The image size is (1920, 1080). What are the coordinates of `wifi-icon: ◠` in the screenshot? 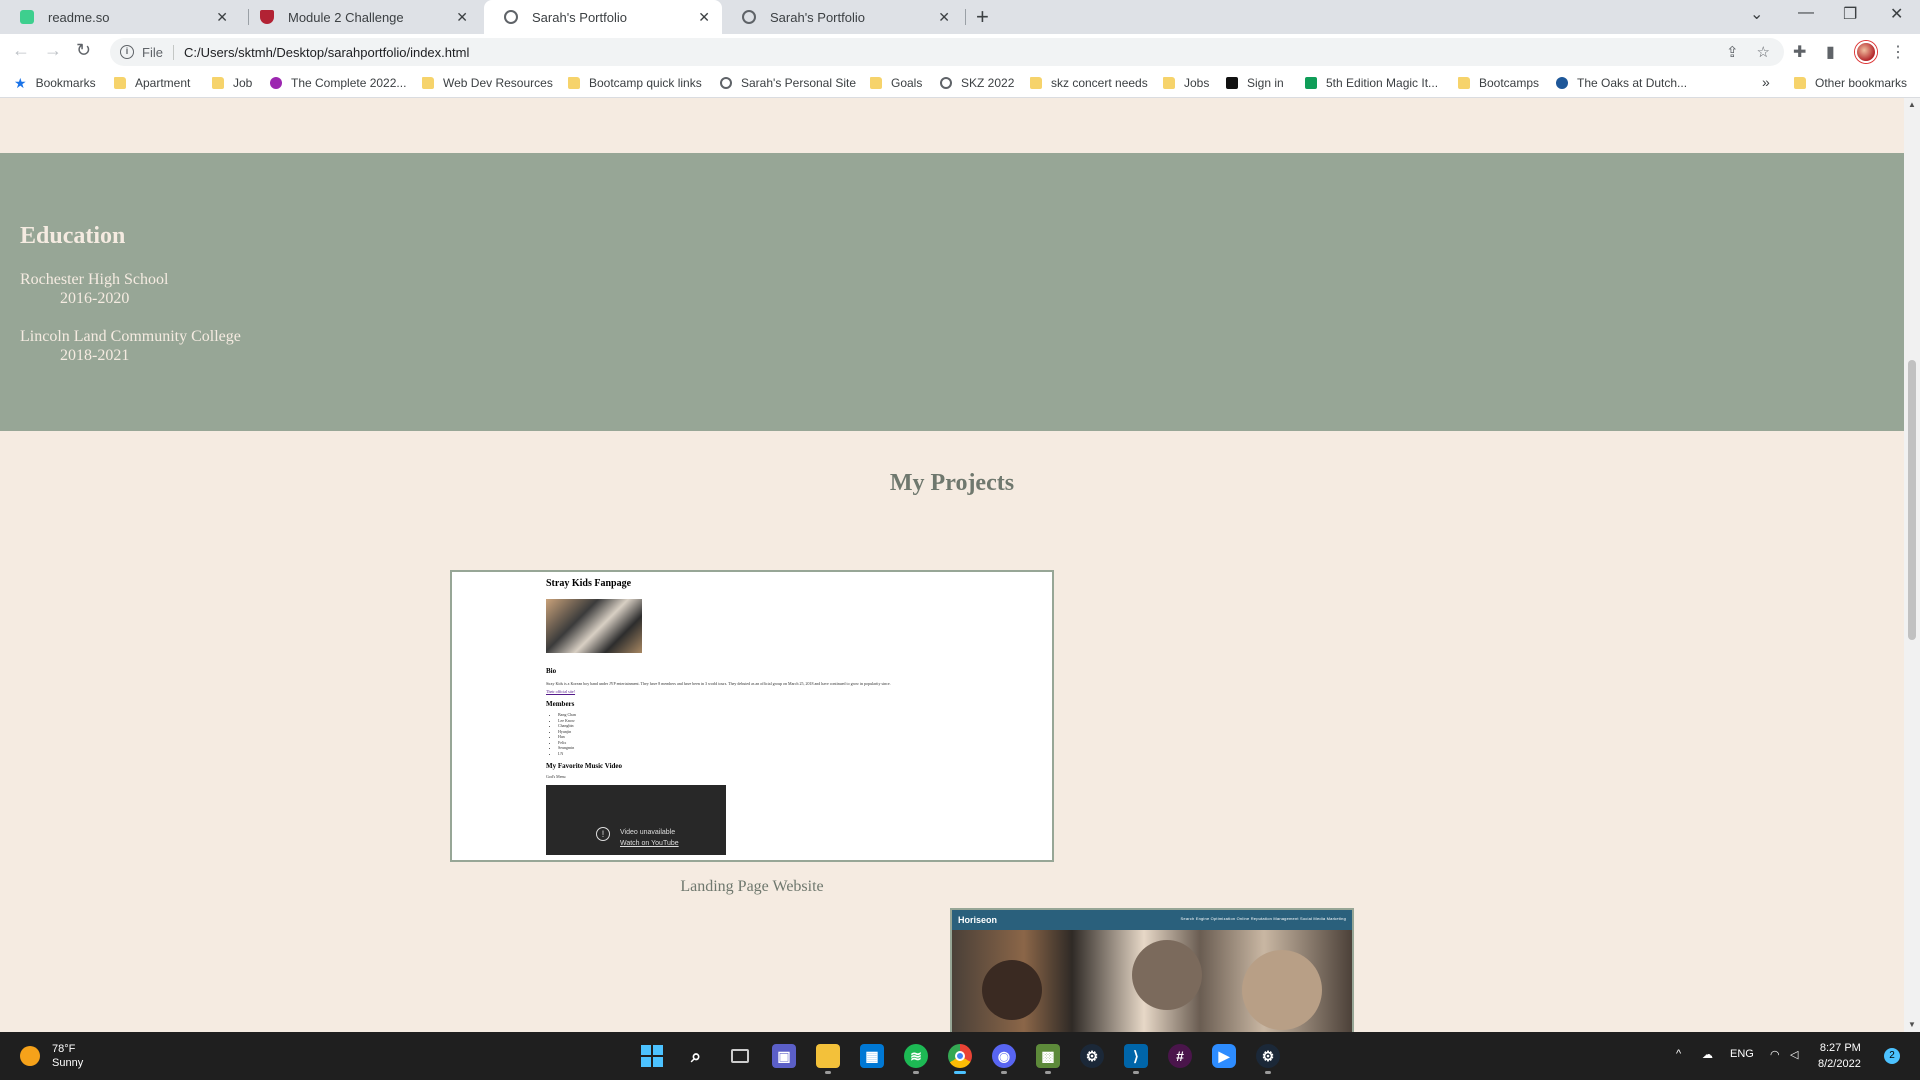 It's located at (1775, 1054).